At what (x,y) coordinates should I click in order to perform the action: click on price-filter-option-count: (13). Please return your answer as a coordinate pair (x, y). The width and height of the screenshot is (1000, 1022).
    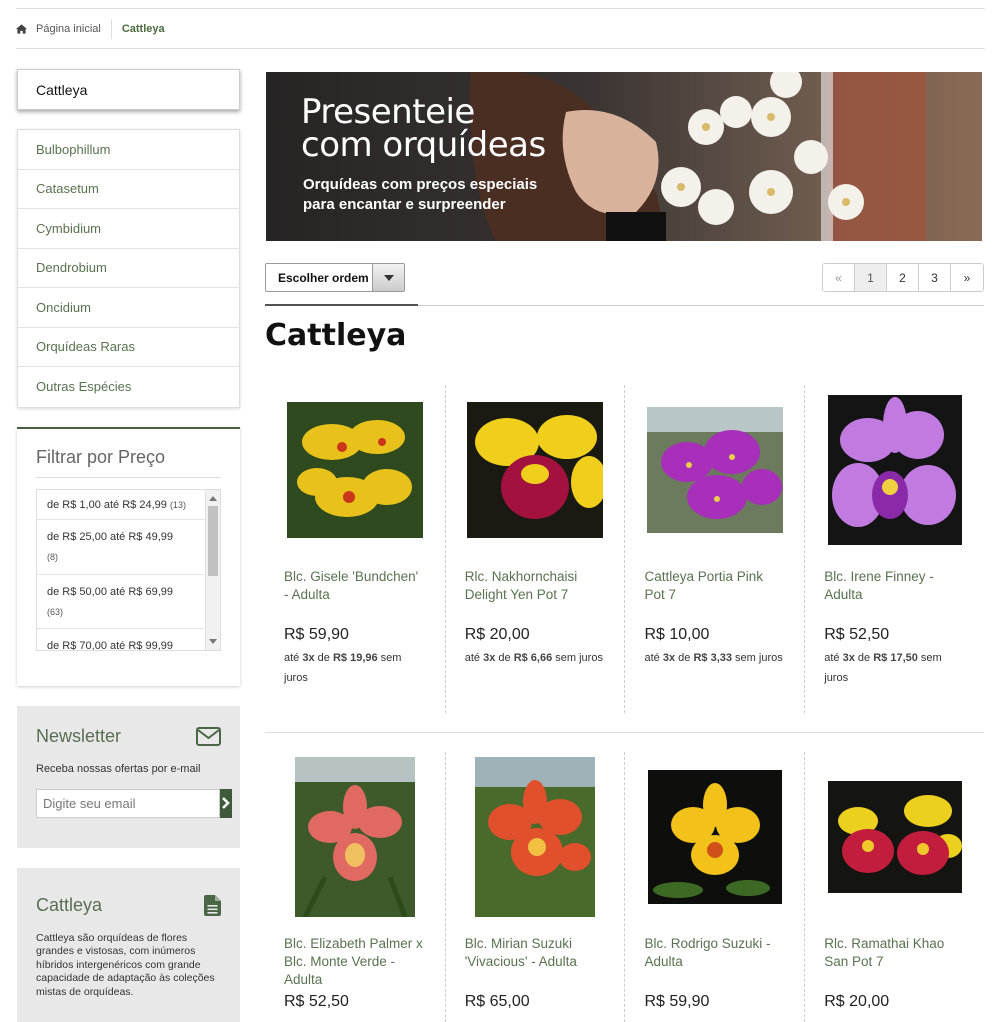
    Looking at the image, I should click on (177, 504).